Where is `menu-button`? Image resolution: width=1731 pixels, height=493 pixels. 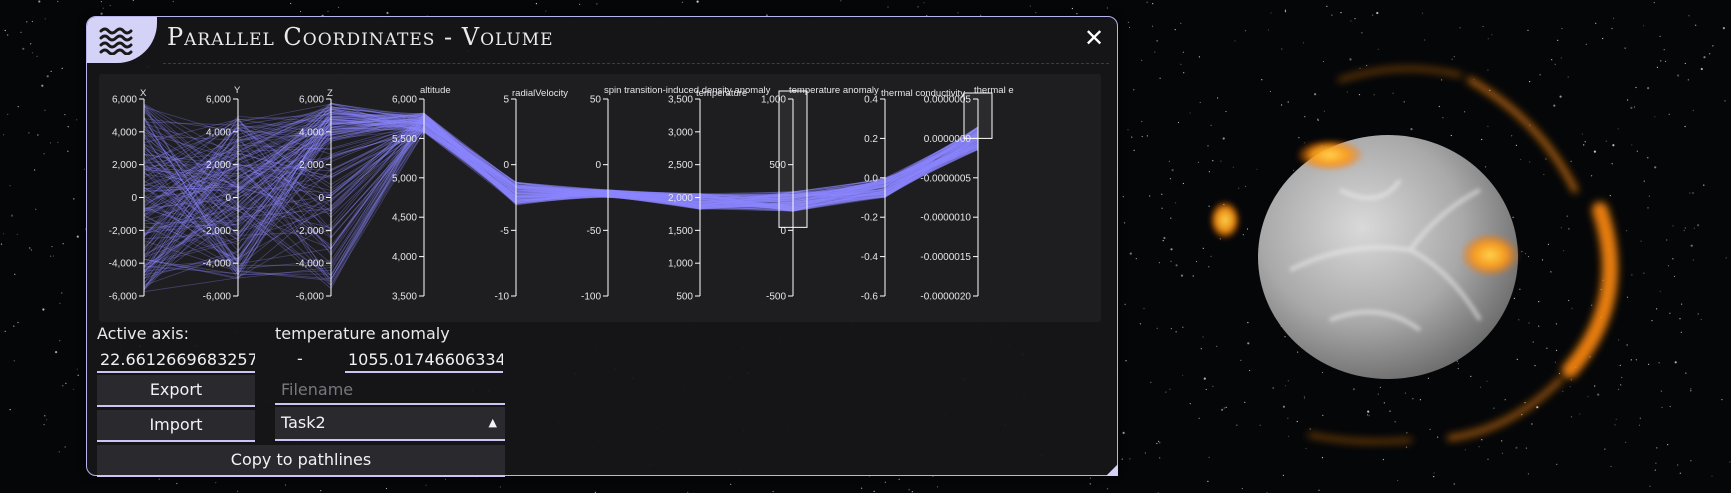
menu-button is located at coordinates (122, 40).